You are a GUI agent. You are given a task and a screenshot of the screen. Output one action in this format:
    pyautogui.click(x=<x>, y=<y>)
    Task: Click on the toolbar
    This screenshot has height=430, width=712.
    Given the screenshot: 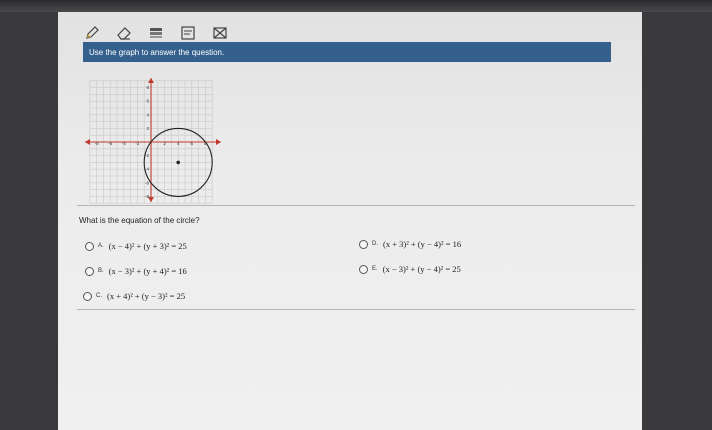 What is the action you would take?
    pyautogui.click(x=156, y=33)
    